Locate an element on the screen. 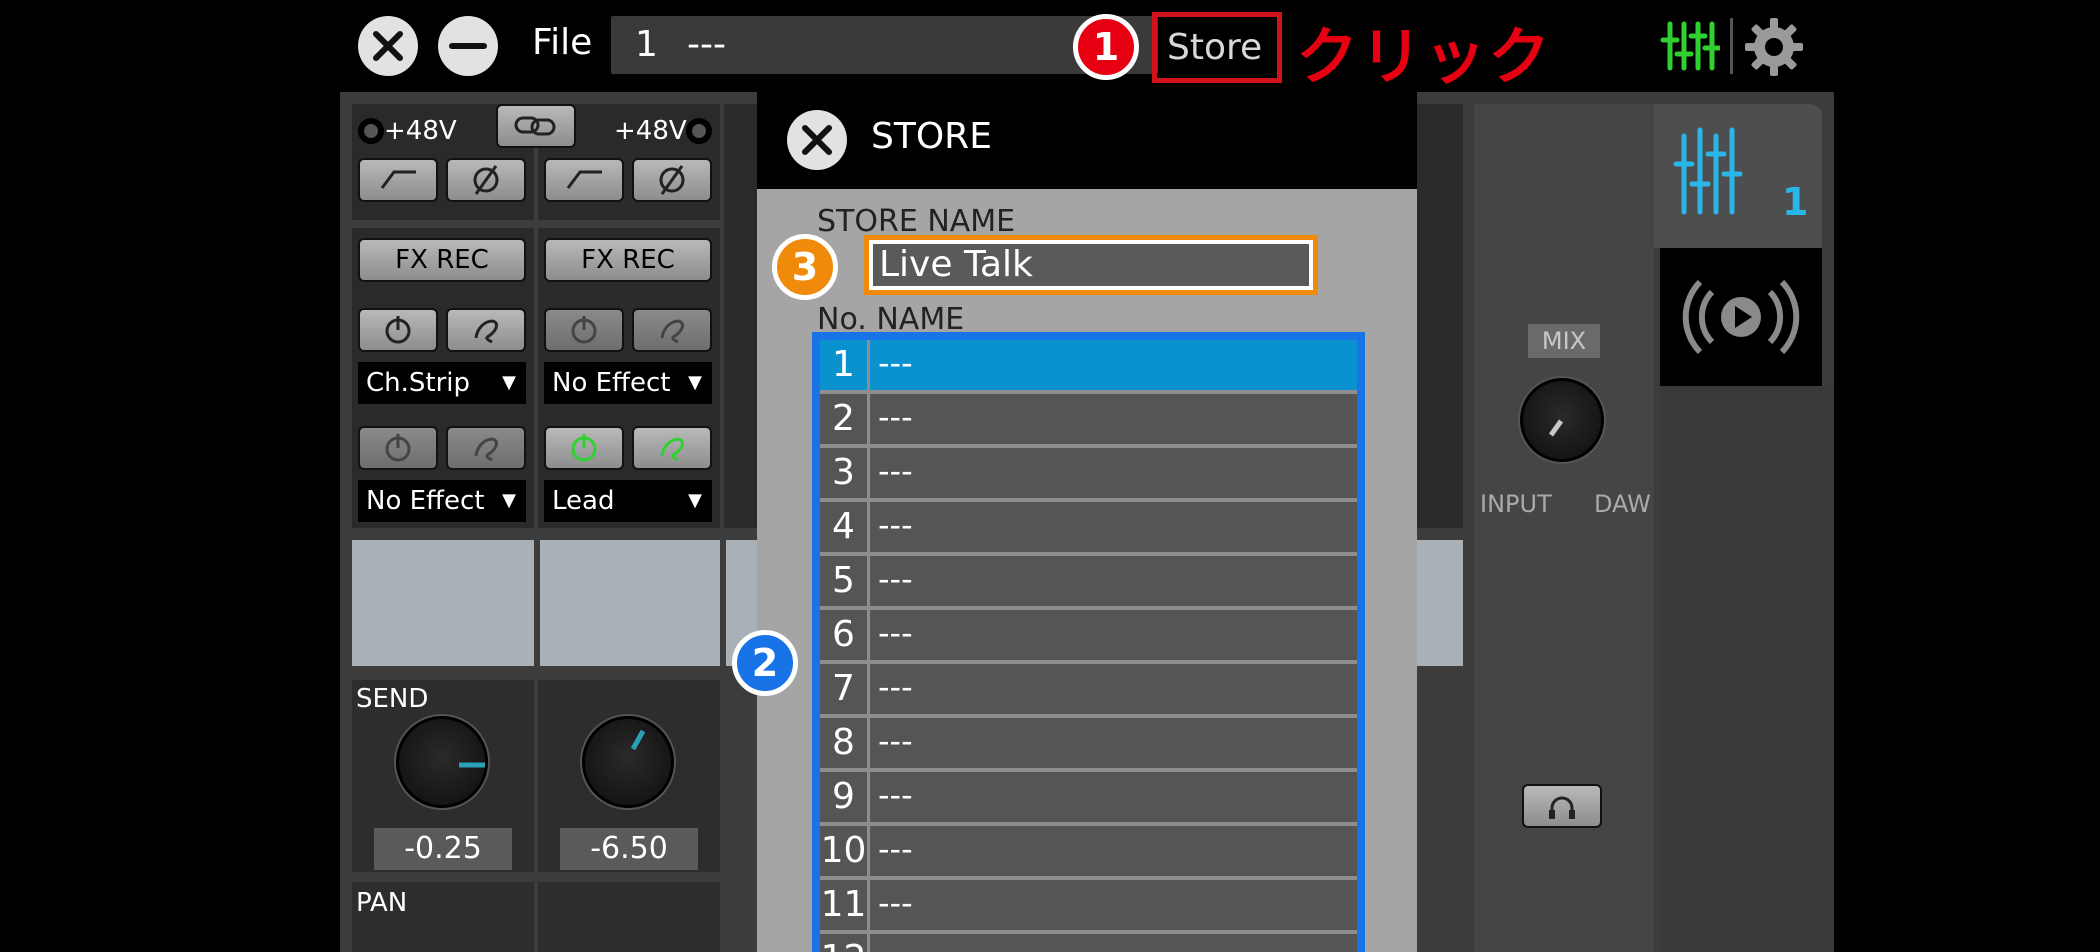  mixer-sliders-icon is located at coordinates (1708, 171).